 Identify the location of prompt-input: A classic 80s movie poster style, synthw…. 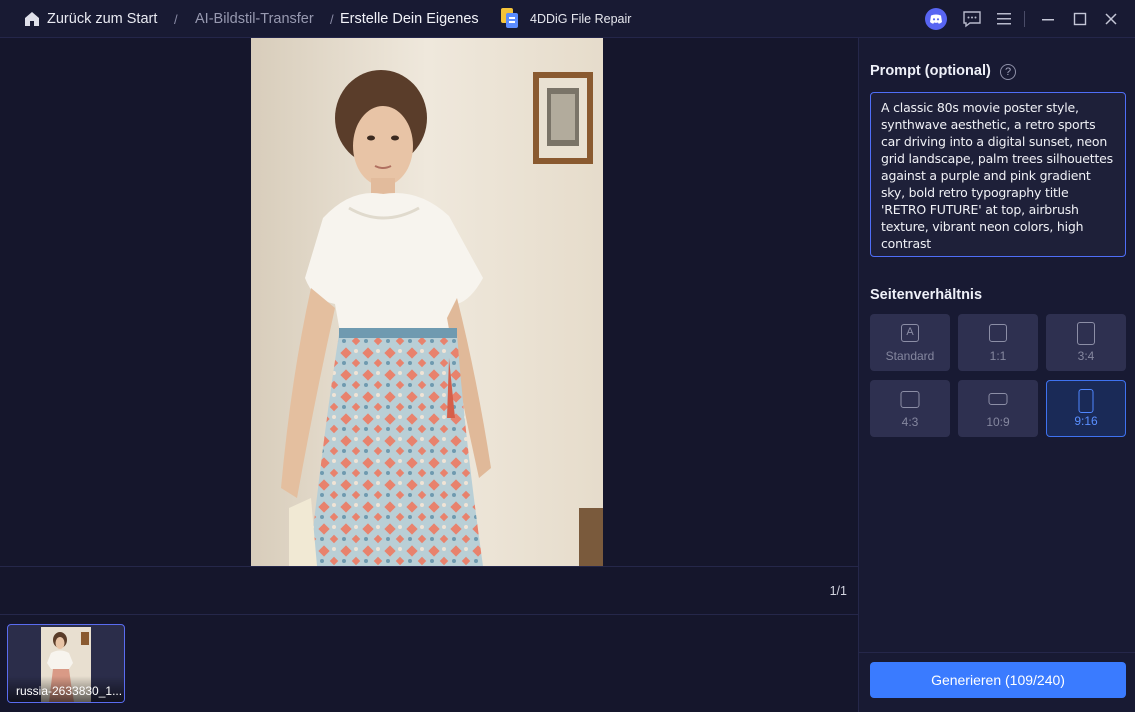
(998, 174).